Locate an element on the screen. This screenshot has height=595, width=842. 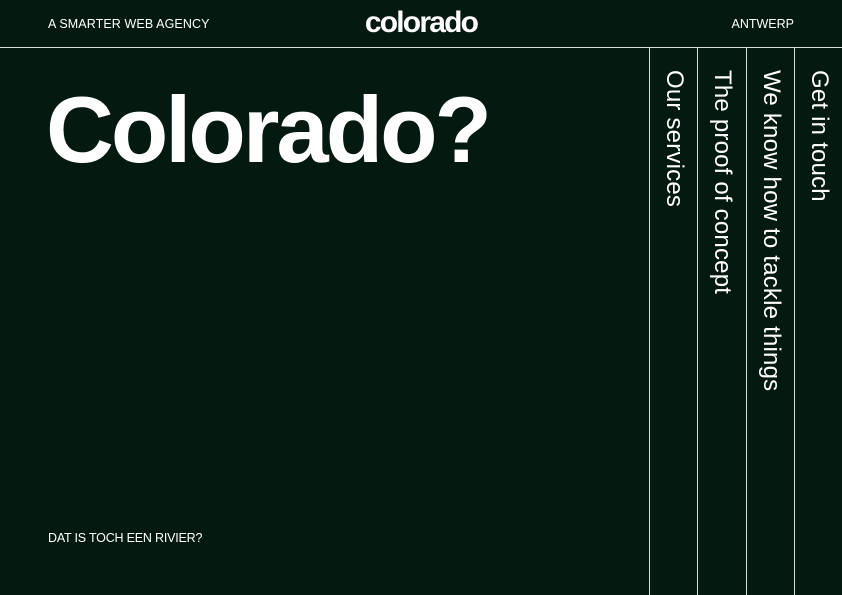
site-header: A SMARTER WEB AGENCY colorado ANTWERP is located at coordinates (421, 24).